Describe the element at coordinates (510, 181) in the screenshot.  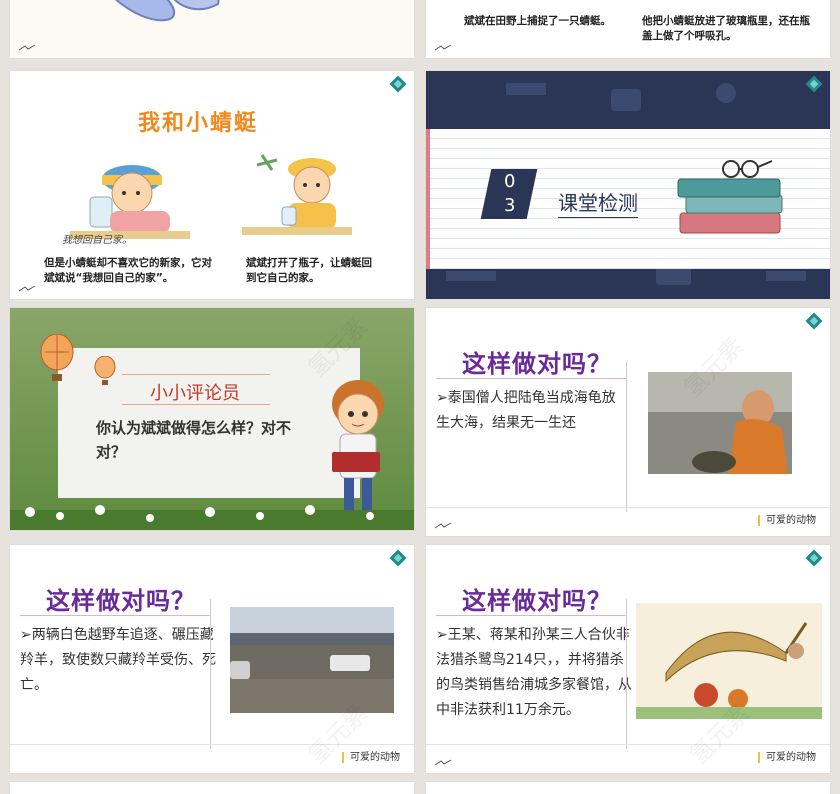
I see `section-number-top: 0` at that location.